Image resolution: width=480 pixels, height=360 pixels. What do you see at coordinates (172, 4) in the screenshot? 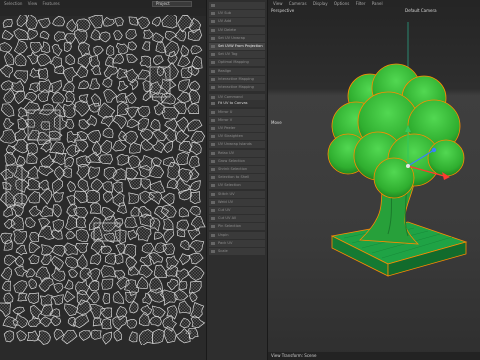
I see `uv-mode-select: Project` at bounding box center [172, 4].